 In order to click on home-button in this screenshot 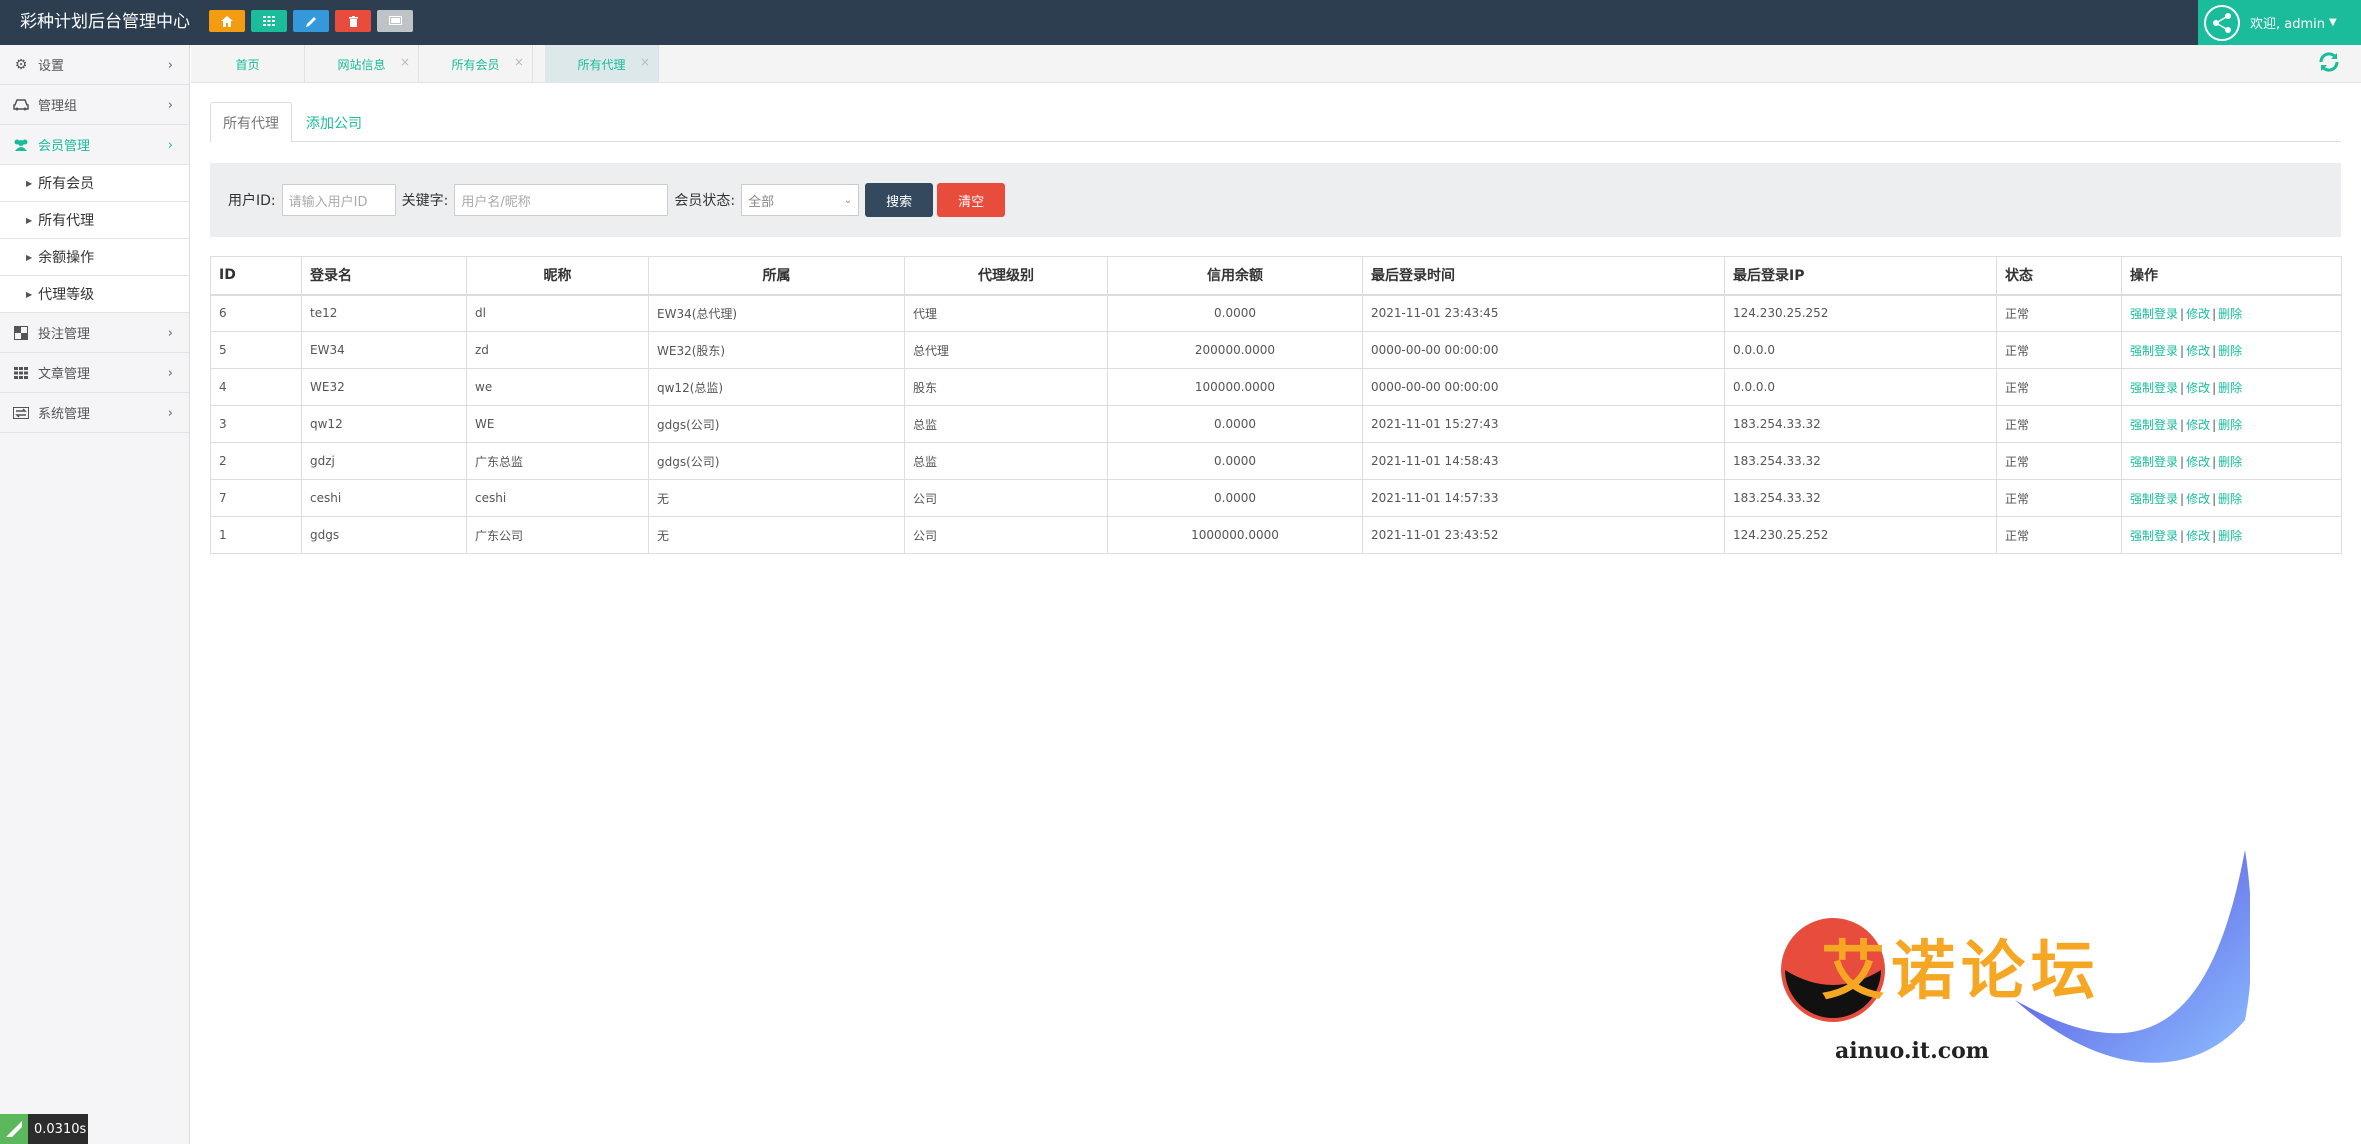, I will do `click(227, 21)`.